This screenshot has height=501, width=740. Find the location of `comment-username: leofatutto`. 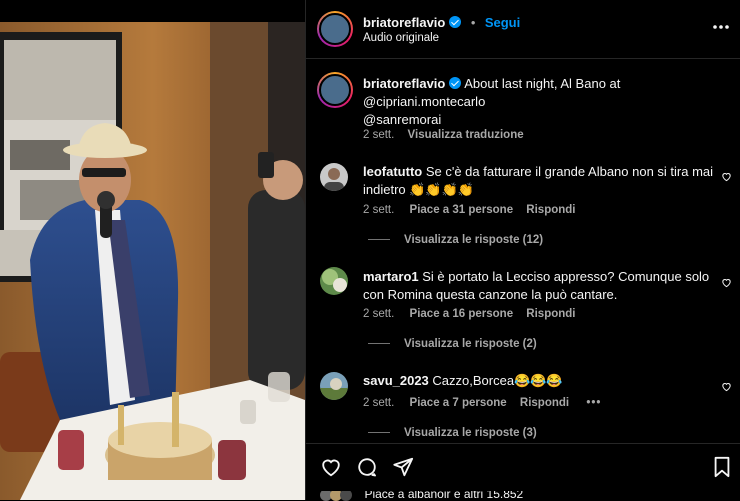

comment-username: leofatutto is located at coordinates (392, 171).